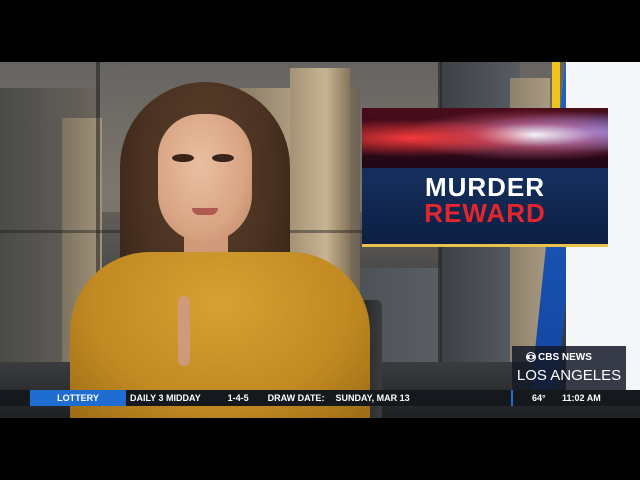  What do you see at coordinates (205, 211) in the screenshot?
I see `anchor-mouth` at bounding box center [205, 211].